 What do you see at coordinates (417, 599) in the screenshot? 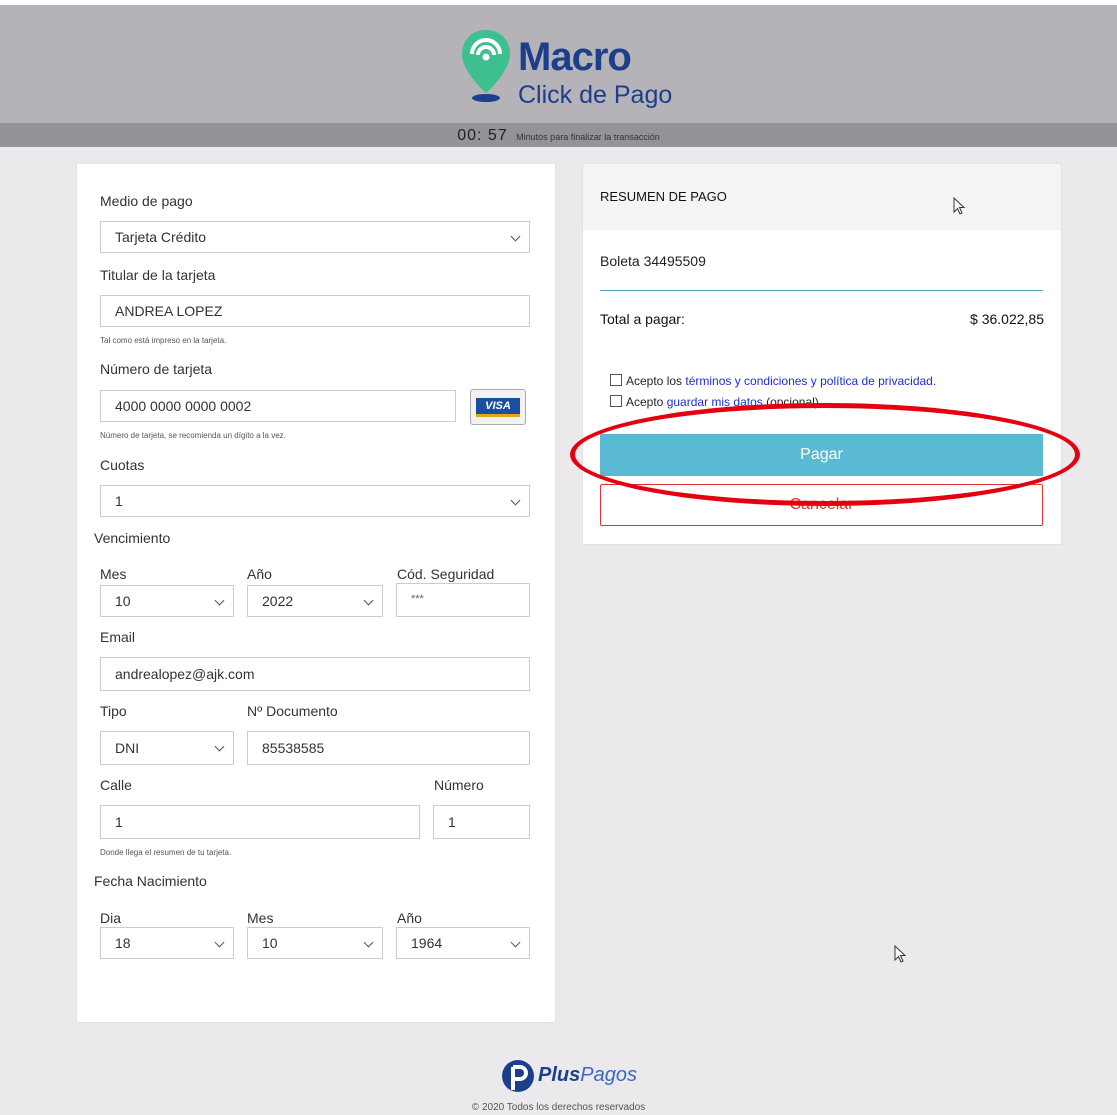
I see `cod-seguridad-value: ***` at bounding box center [417, 599].